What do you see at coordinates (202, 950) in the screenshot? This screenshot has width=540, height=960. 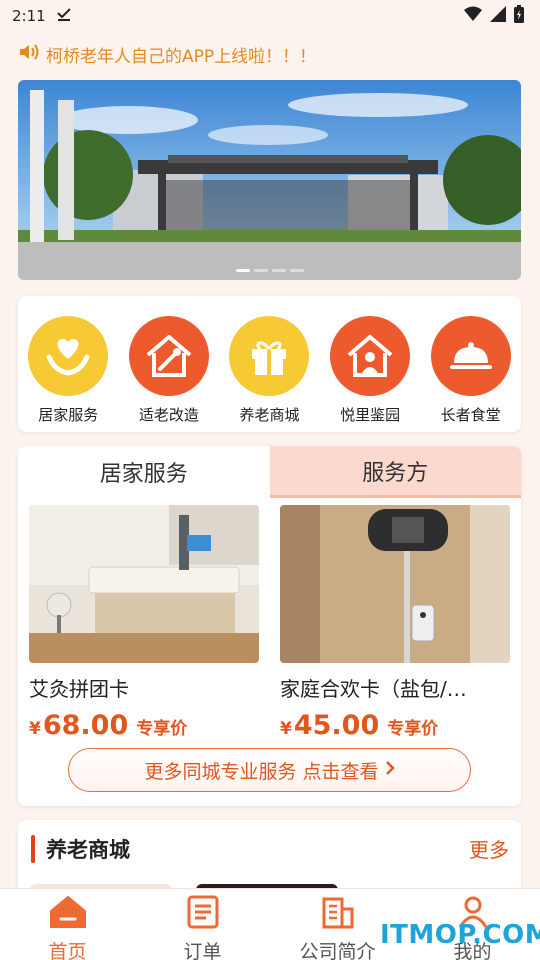 I see `tabbar-label: 订单` at bounding box center [202, 950].